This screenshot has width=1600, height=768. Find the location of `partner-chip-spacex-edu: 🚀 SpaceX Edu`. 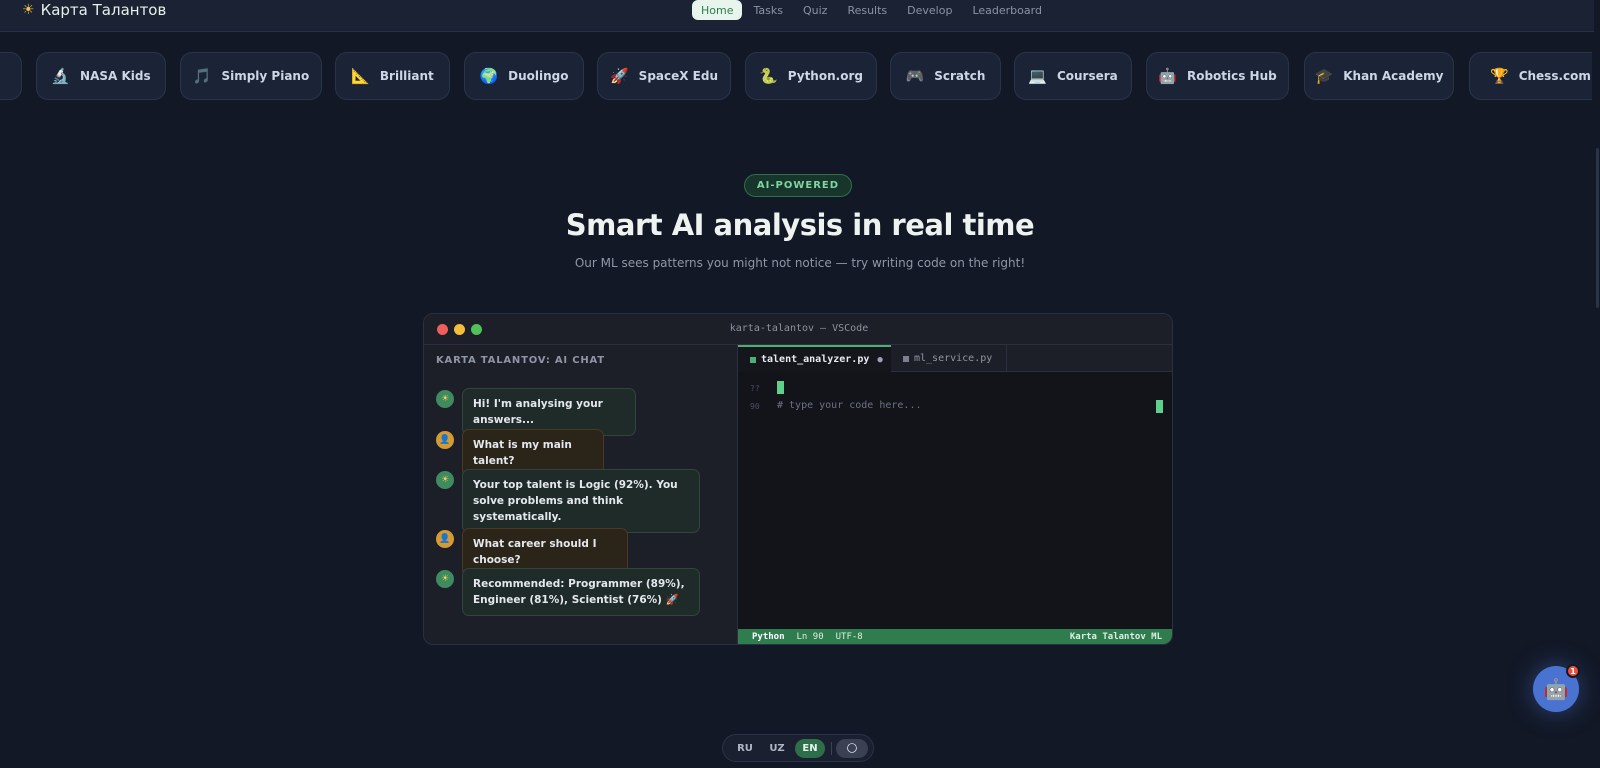

partner-chip-spacex-edu: 🚀 SpaceX Edu is located at coordinates (664, 76).